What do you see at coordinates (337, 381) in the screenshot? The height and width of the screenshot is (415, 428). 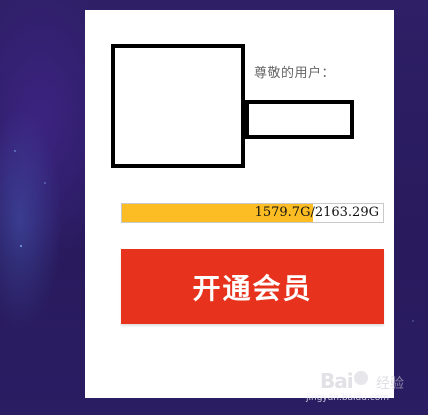 I see `watermark-logo: Bai` at bounding box center [337, 381].